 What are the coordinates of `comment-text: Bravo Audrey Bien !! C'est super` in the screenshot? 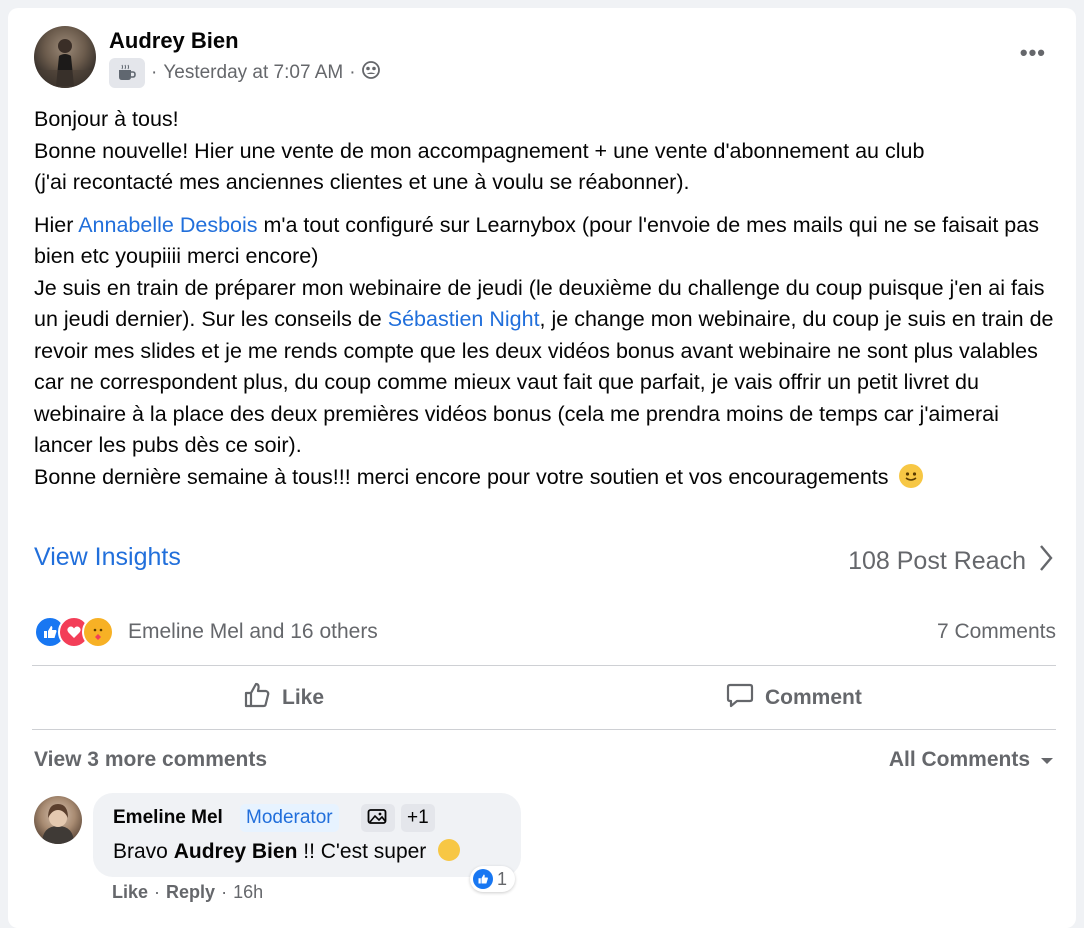 It's located at (287, 851).